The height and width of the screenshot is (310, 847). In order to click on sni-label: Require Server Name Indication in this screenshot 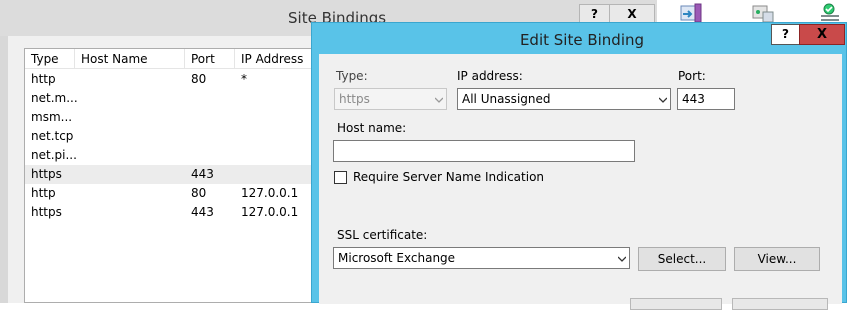, I will do `click(448, 177)`.